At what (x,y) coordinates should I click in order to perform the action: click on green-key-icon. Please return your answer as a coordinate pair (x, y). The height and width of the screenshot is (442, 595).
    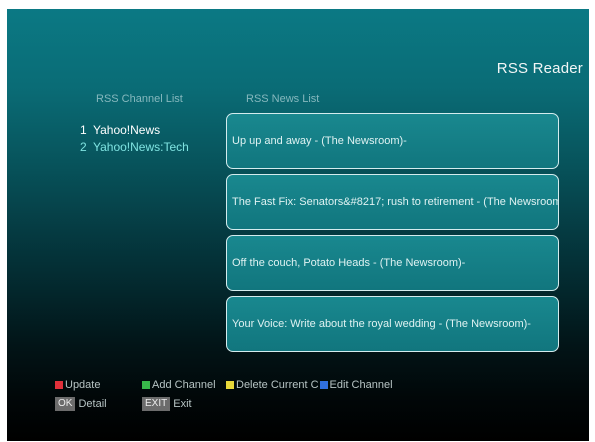
    Looking at the image, I should click on (146, 385).